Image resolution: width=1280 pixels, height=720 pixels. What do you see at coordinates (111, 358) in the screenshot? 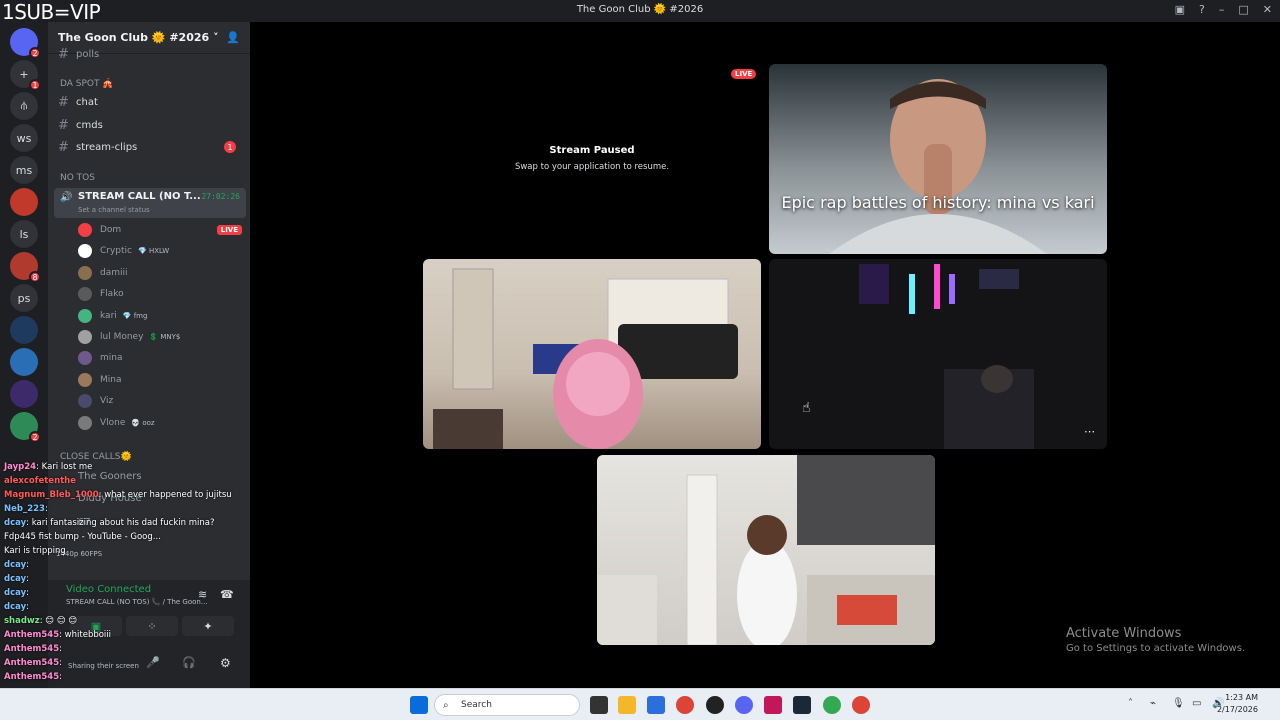
I see `member-name: mina` at bounding box center [111, 358].